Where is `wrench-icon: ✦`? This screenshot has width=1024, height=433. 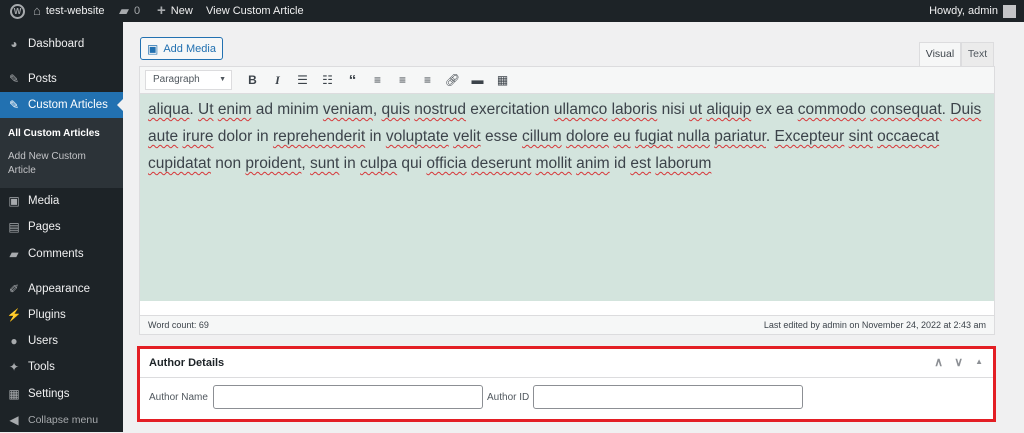
wrench-icon: ✦ is located at coordinates (14, 367).